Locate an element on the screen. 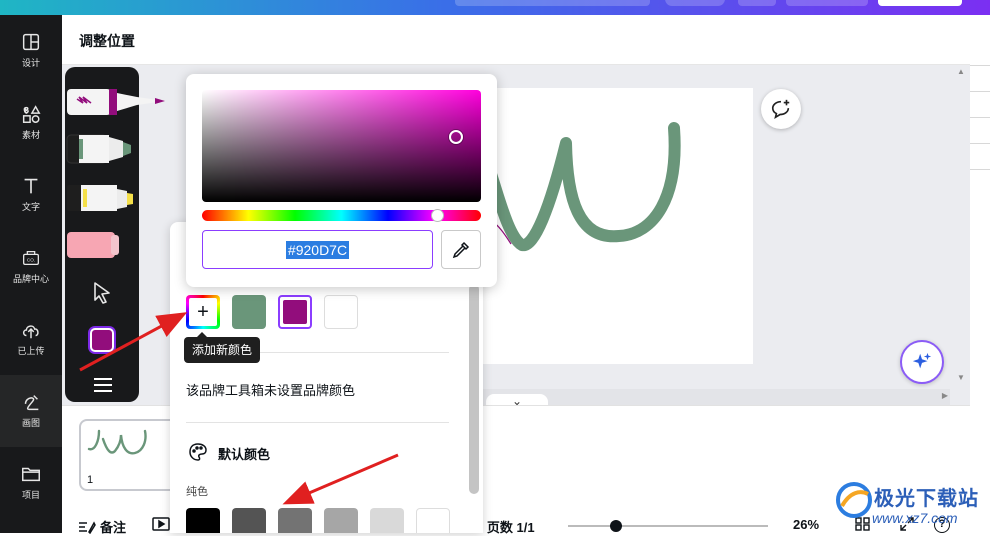  red-arrow-to-solid-colors is located at coordinates (340, 479).